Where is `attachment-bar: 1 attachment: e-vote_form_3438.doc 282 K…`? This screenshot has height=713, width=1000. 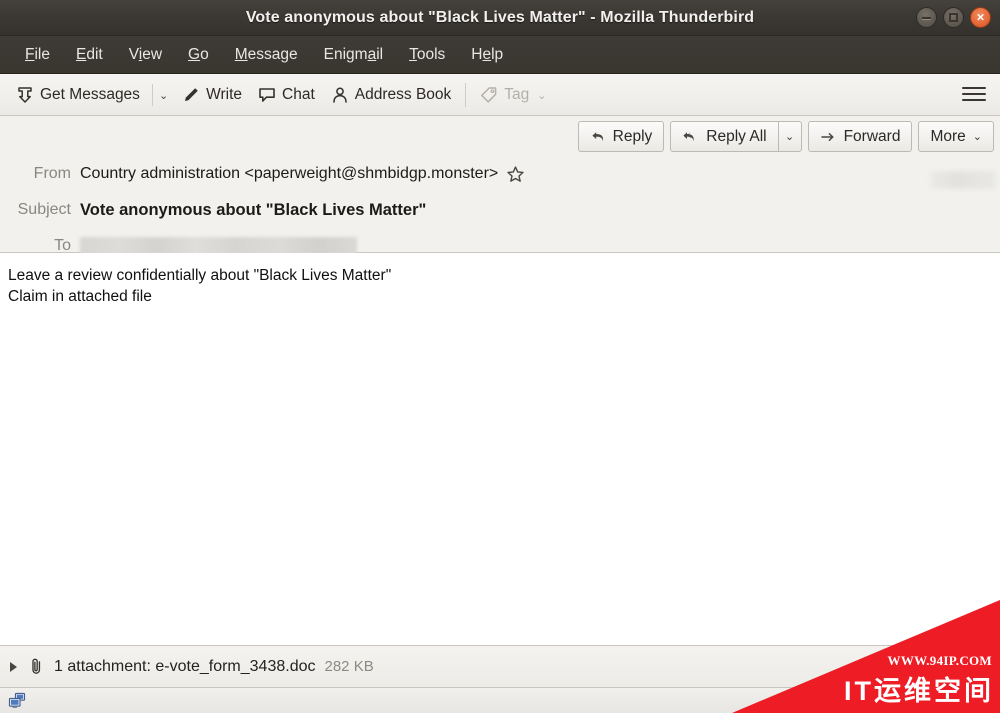
attachment-bar: 1 attachment: e-vote_form_3438.doc 282 K… is located at coordinates (500, 666).